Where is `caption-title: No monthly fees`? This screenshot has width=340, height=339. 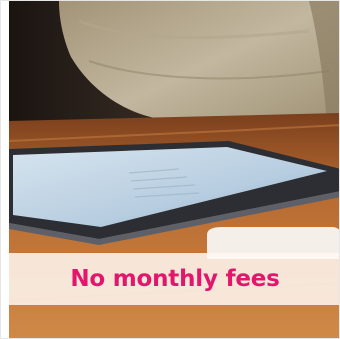 caption-title: No monthly fees is located at coordinates (175, 279).